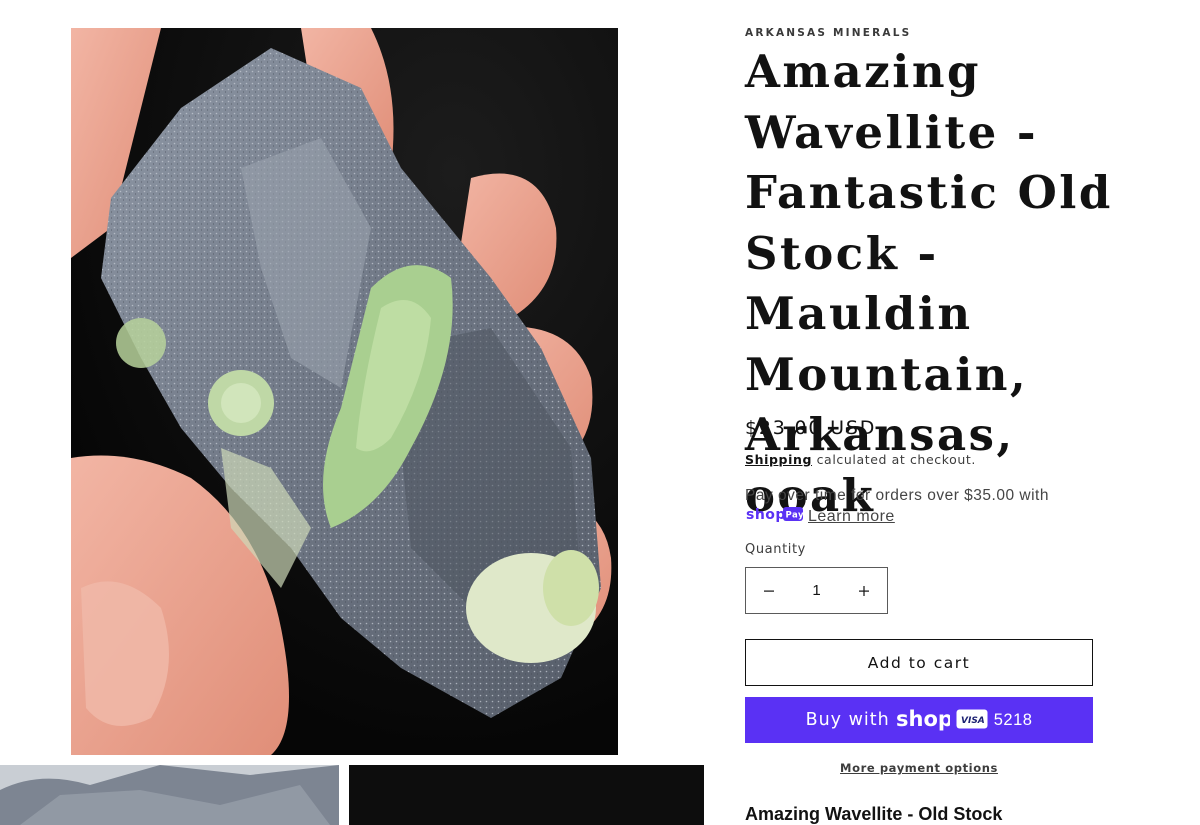 This screenshot has height=825, width=1200. I want to click on product-vendor: ARKANSAS MINERALS, so click(828, 33).